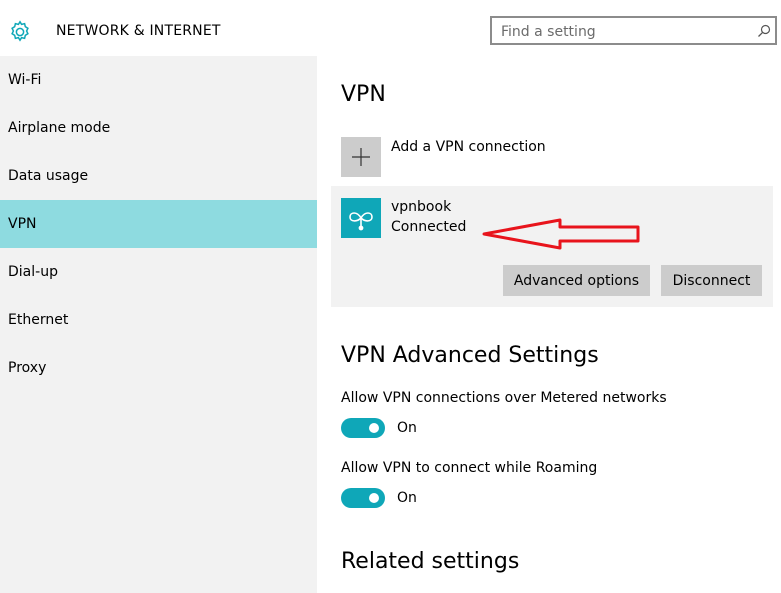 The height and width of the screenshot is (593, 781). Describe the element at coordinates (469, 468) in the screenshot. I see `roaming-setting-label: Allow VPN to connect while Roaming` at that location.